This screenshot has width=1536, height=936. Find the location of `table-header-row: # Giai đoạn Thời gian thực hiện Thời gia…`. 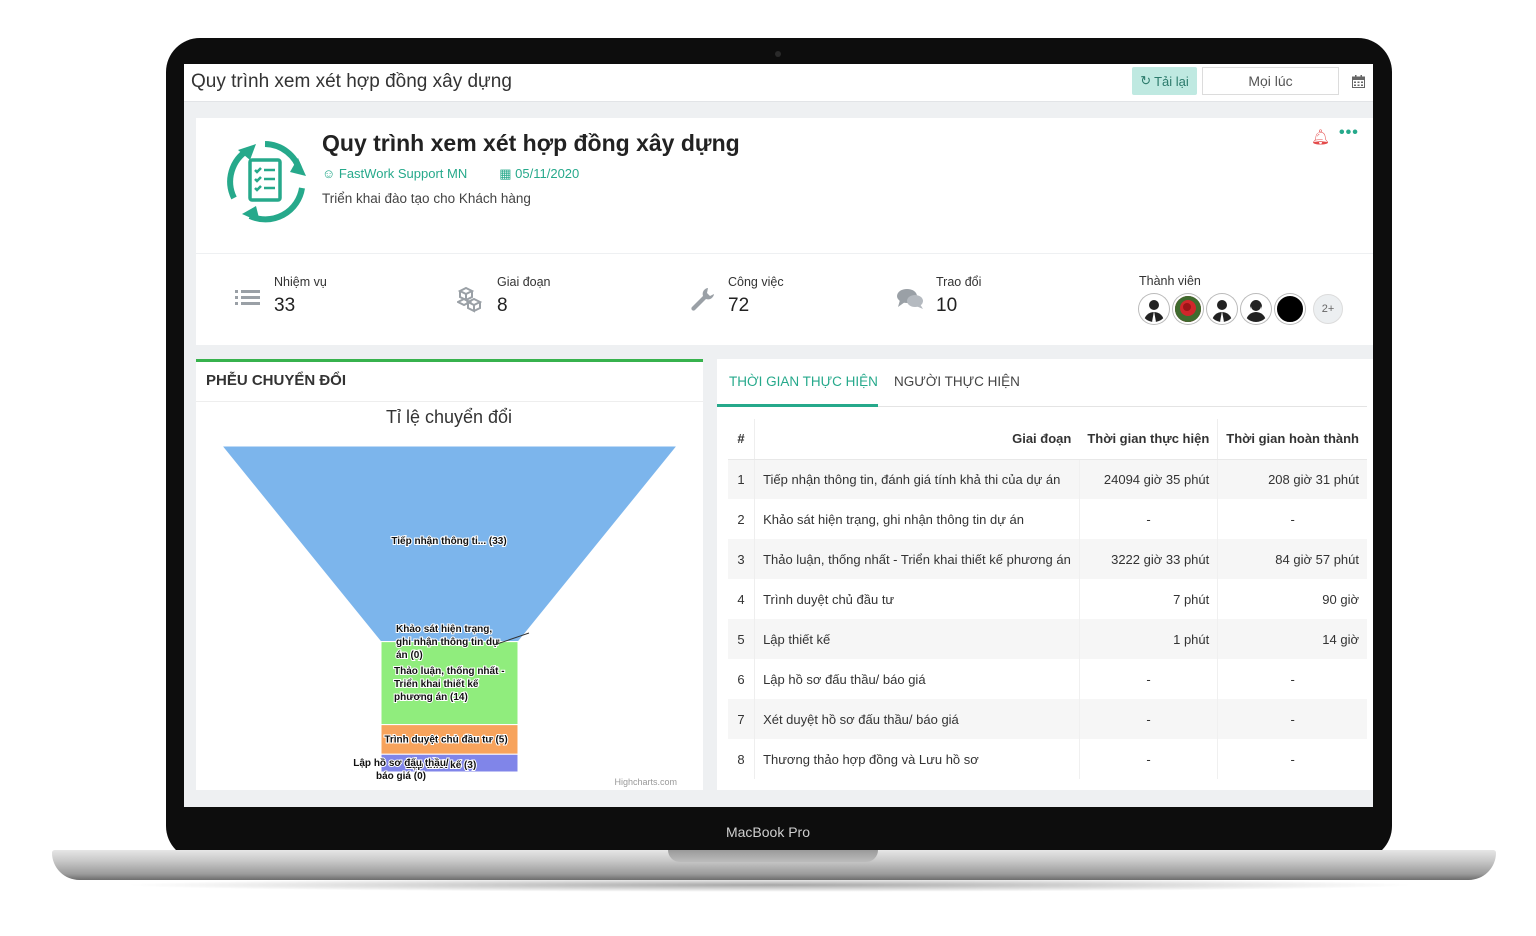

table-header-row: # Giai đoạn Thời gian thực hiện Thời gia… is located at coordinates (1047, 439).